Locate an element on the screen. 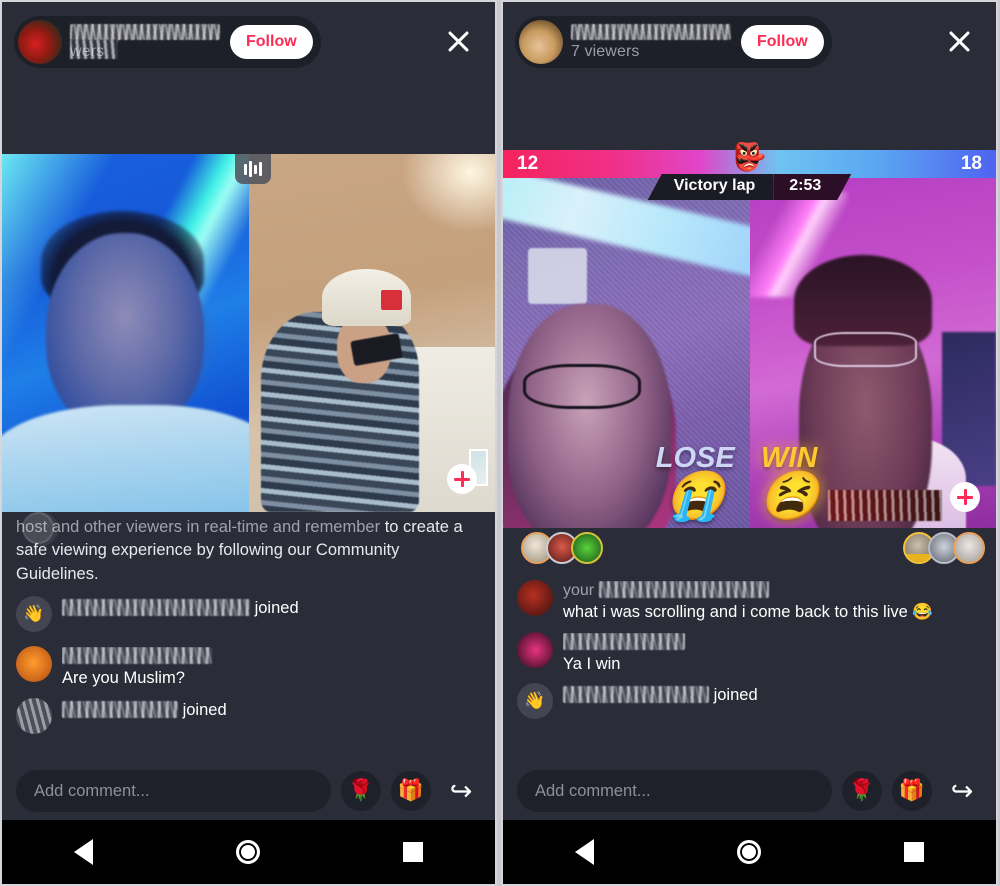  avatar-badge is located at coordinates (919, 558).